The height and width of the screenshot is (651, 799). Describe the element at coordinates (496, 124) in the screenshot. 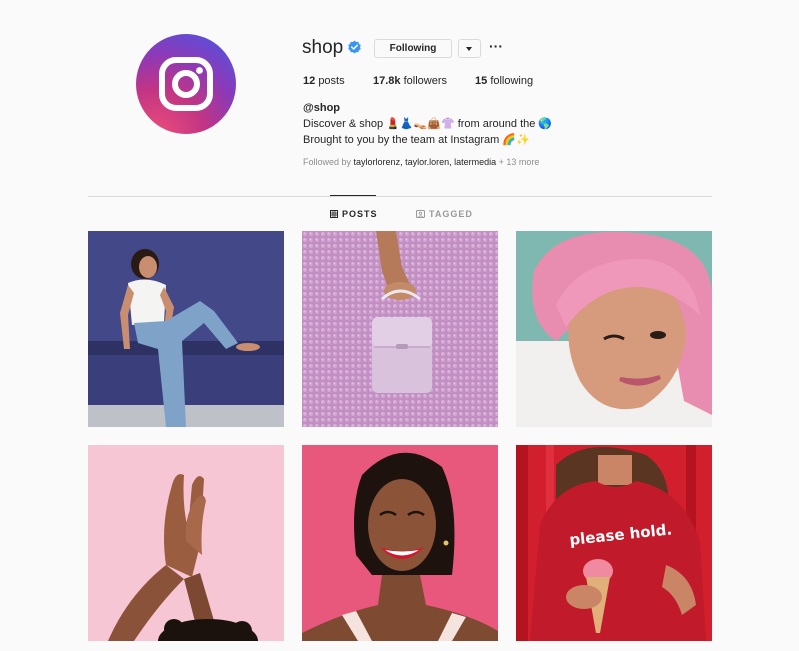

I see `bio-line-1-suffix: from around the` at that location.